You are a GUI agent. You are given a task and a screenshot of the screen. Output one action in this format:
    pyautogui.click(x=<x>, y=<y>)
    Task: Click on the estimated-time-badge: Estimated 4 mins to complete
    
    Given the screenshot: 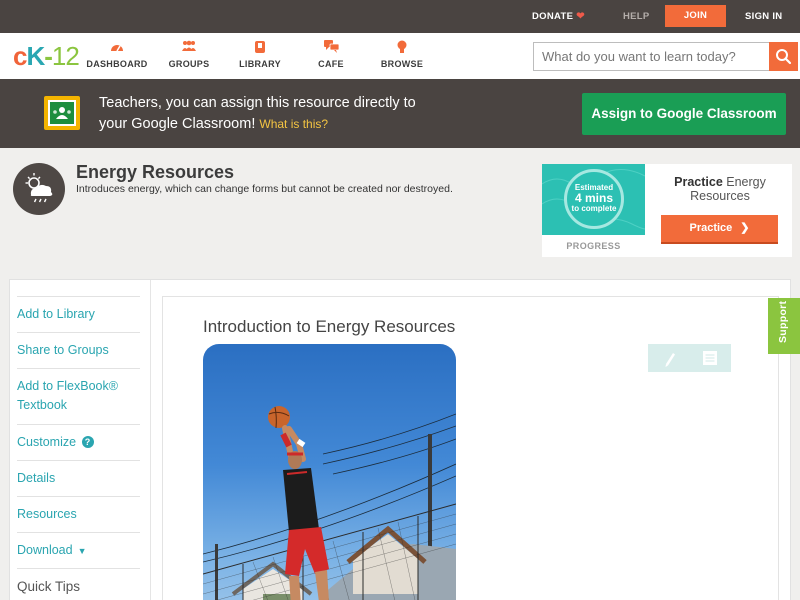 What is the action you would take?
    pyautogui.click(x=594, y=199)
    